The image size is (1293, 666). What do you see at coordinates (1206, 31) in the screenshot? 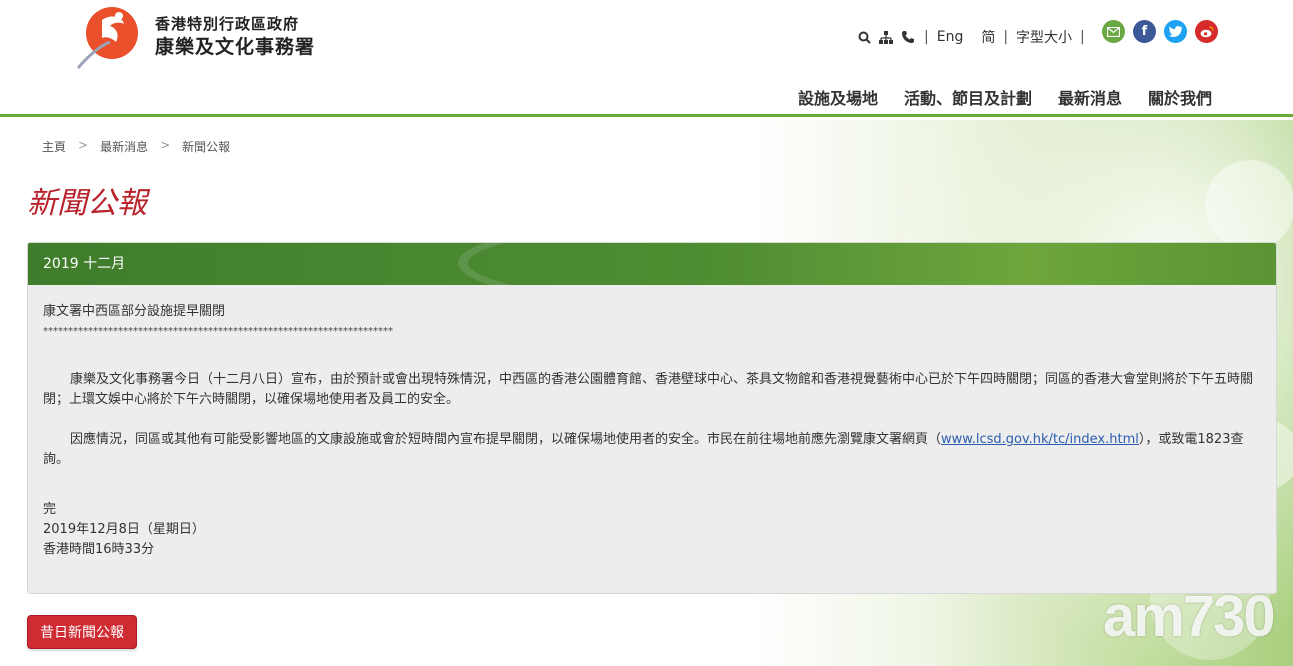
I see `weibo-icon` at bounding box center [1206, 31].